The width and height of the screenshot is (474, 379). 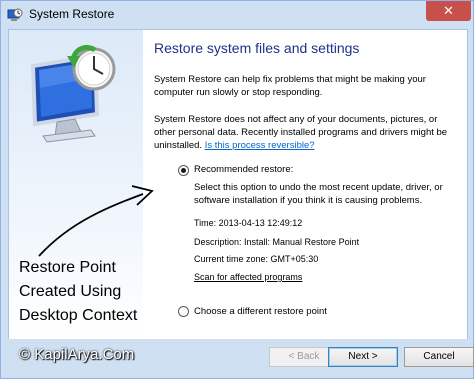 What do you see at coordinates (256, 259) in the screenshot?
I see `current-time-zone: Current time zone: GMT+05:30` at bounding box center [256, 259].